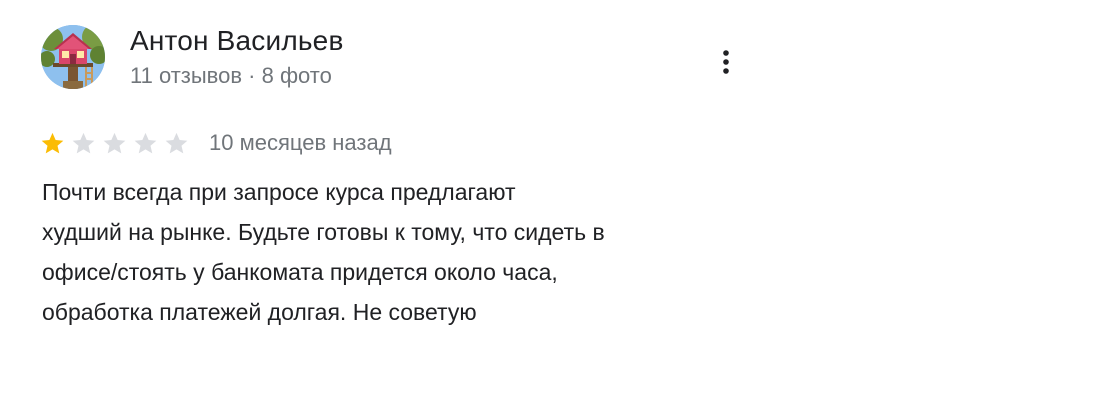  I want to click on more-vert-icon, so click(726, 62).